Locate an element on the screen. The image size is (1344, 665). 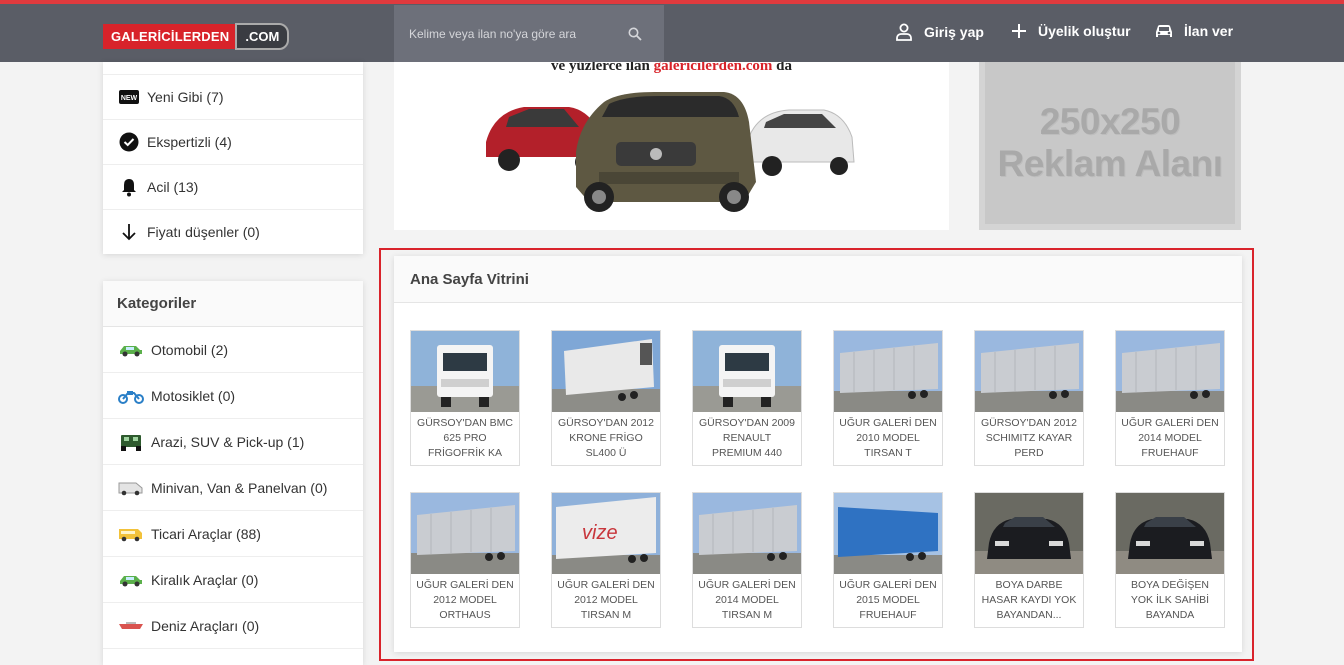
listing-title: GÜRSOY'DAN 2009 RENAULT PREMIUM 440 is located at coordinates (747, 438).